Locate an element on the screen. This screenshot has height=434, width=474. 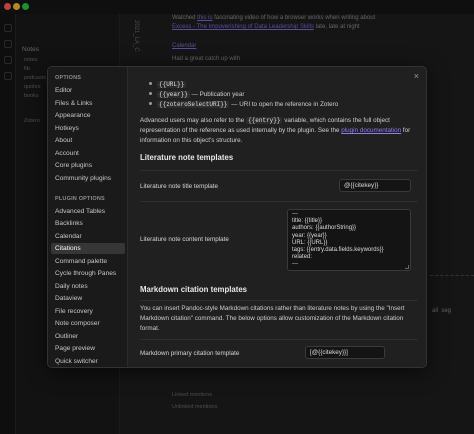
sidebar-item-daily-notes: Daily notes is located at coordinates (88, 286).